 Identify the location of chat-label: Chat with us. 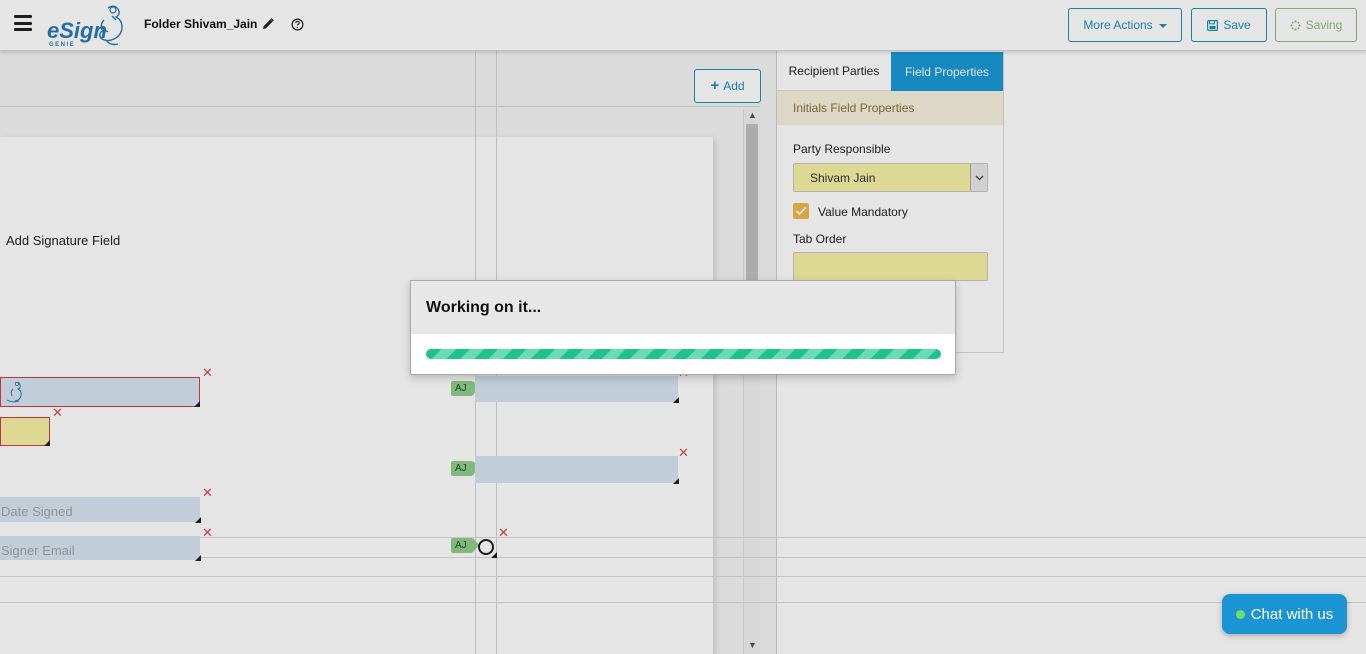
(1292, 614).